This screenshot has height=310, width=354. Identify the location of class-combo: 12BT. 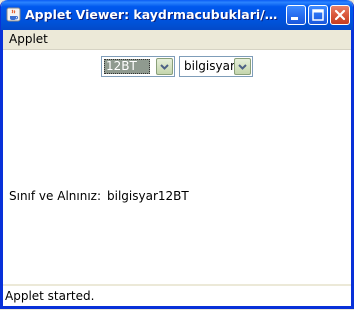
(138, 66).